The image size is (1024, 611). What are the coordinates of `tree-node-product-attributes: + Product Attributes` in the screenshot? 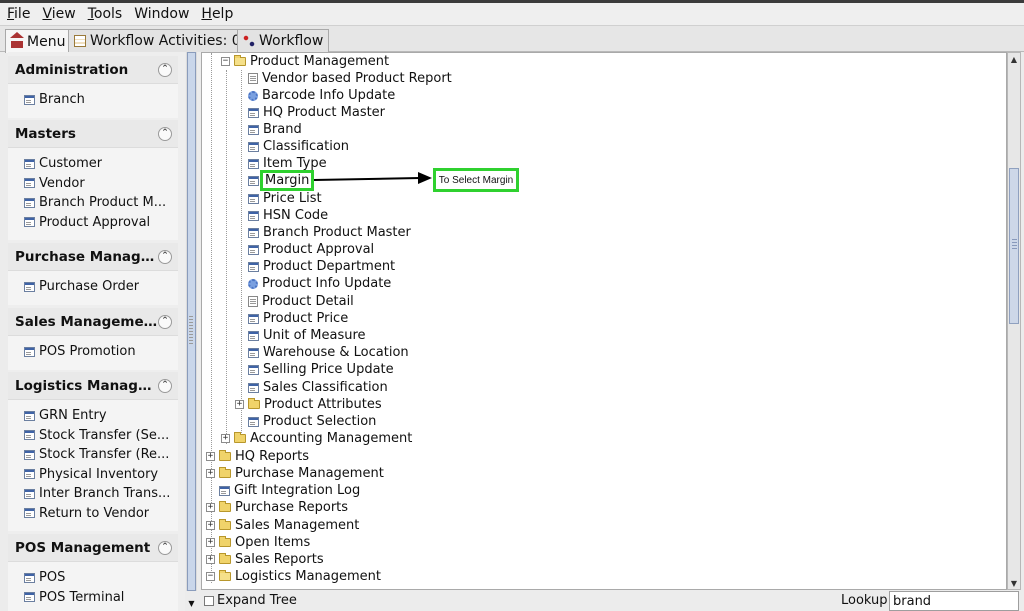 It's located at (308, 404).